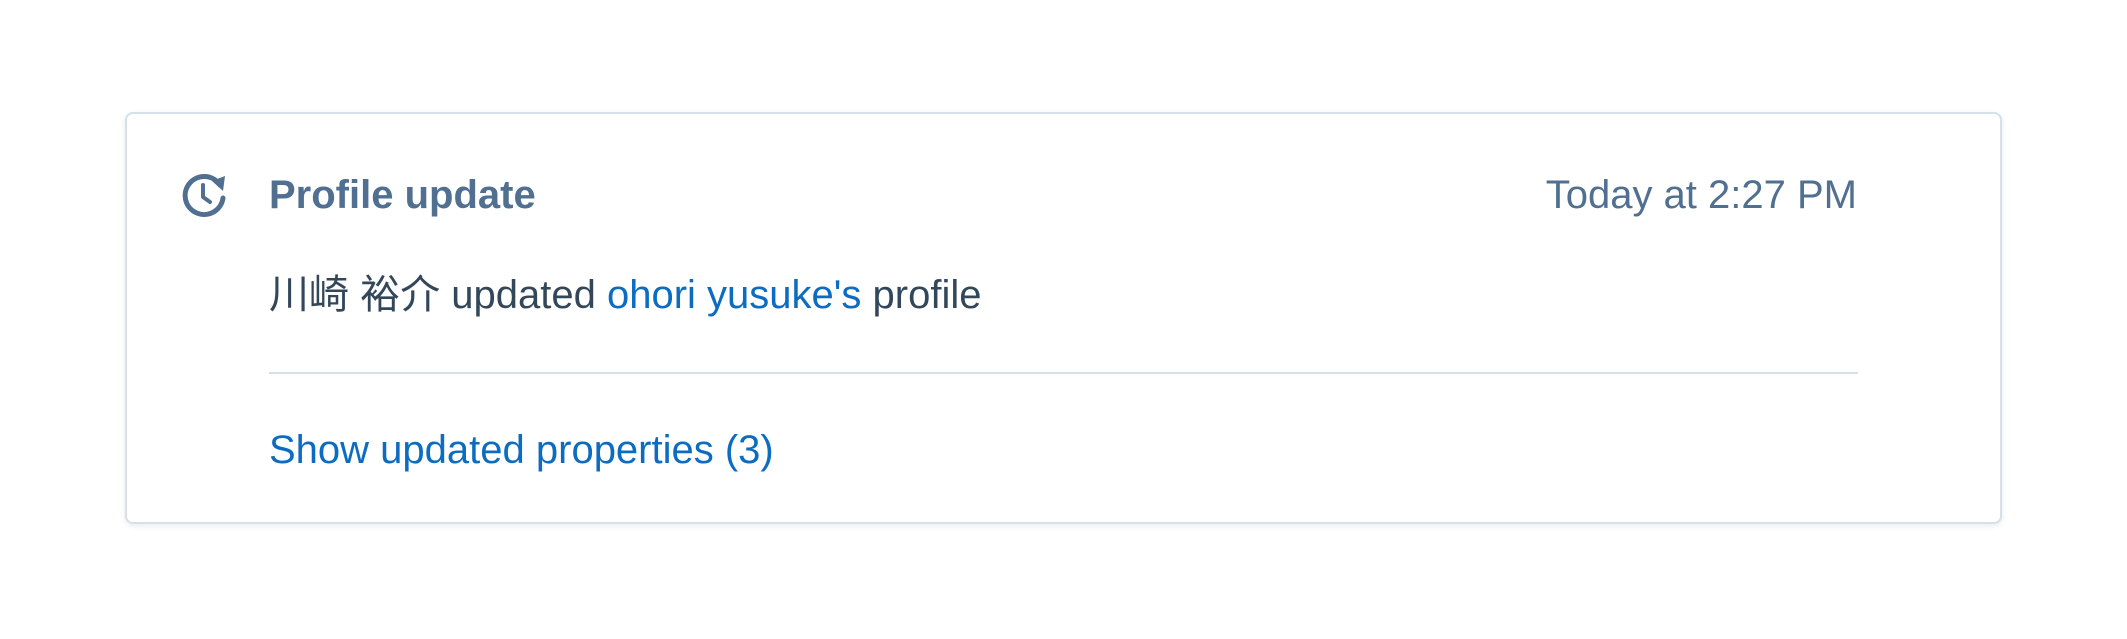 This screenshot has height=639, width=2127. I want to click on contact-profile-link: ohori yusuke's, so click(734, 295).